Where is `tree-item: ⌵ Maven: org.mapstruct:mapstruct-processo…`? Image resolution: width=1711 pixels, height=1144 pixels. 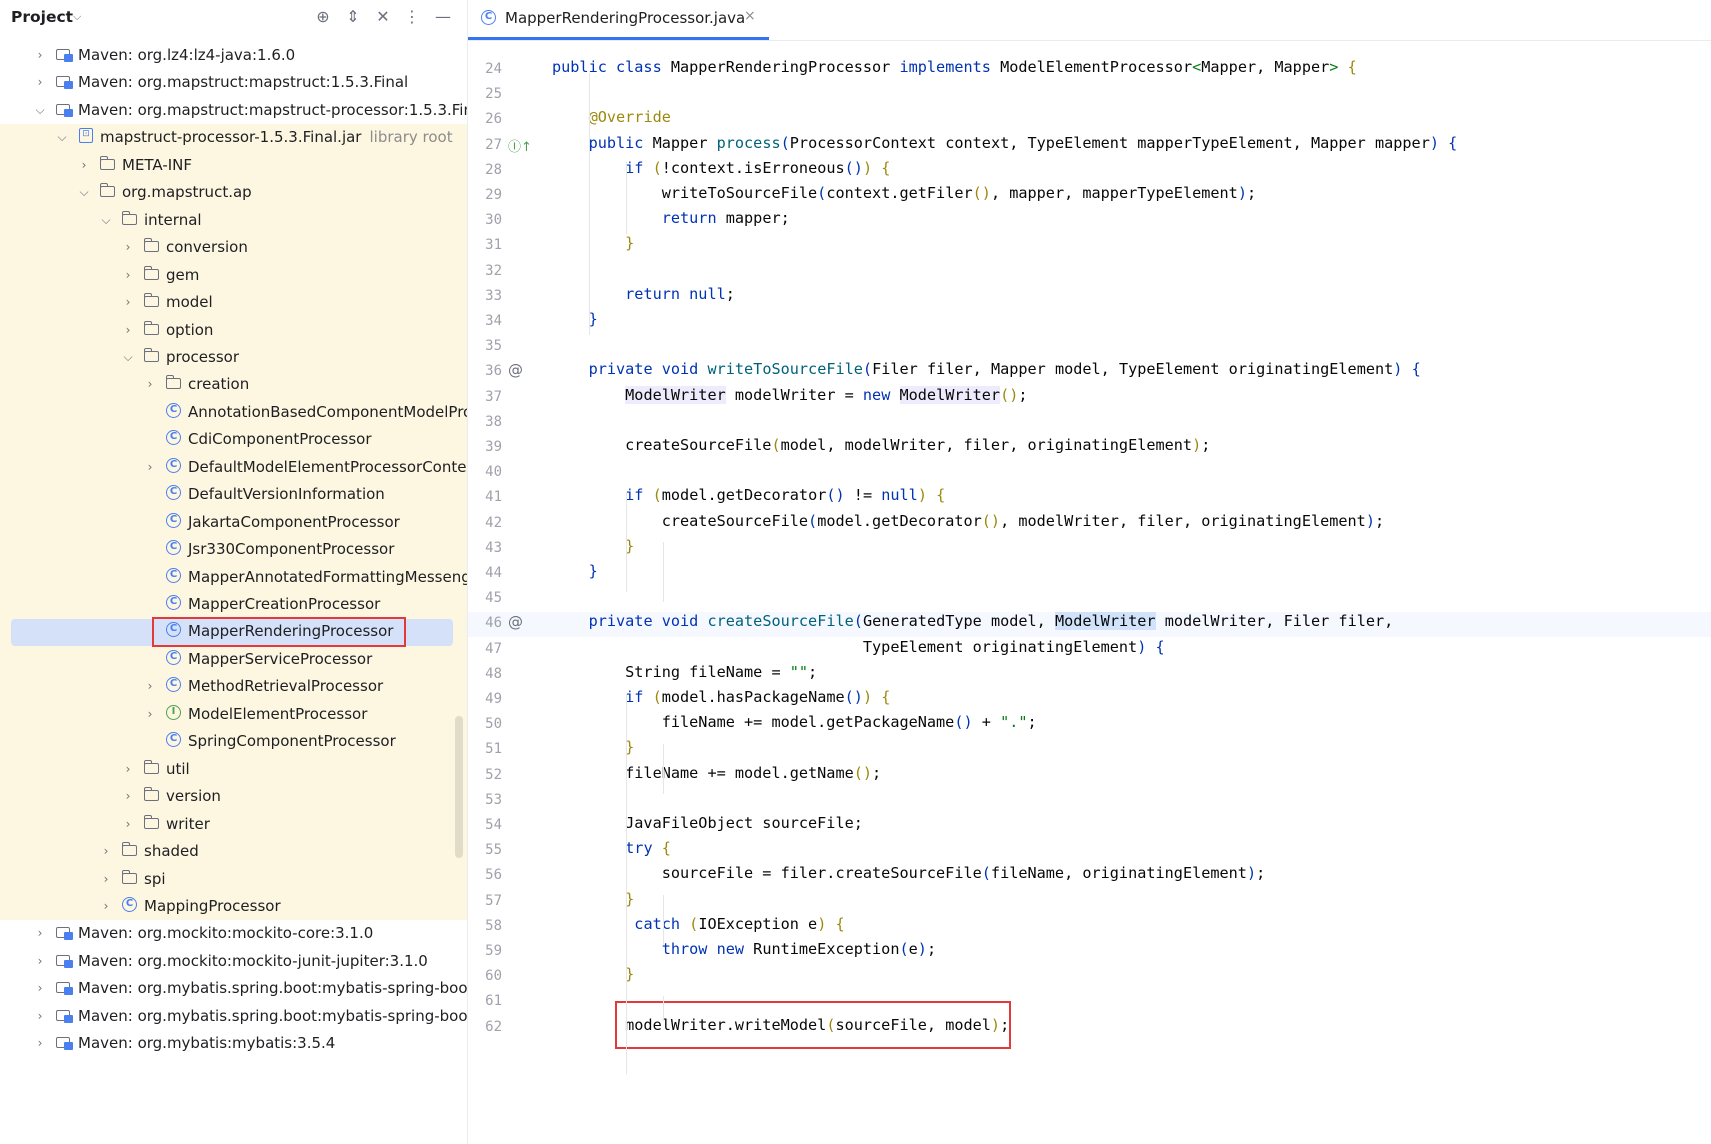
tree-item: ⌵ Maven: org.mapstruct:mapstruct-processo… is located at coordinates (233, 111).